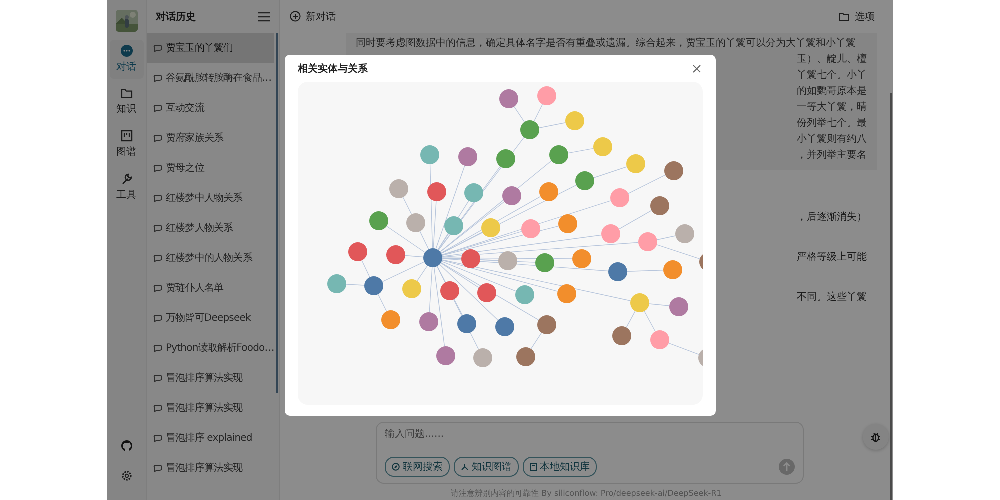 This screenshot has width=1000, height=500. I want to click on history-item: 贾宝玉的丫鬟们, so click(210, 48).